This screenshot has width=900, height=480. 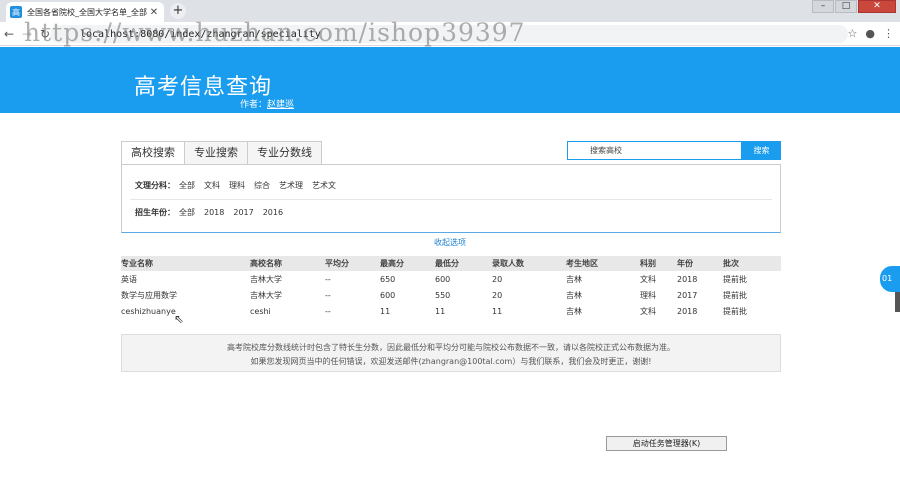 I want to click on table-cell: 数学与应用数学, so click(x=149, y=295).